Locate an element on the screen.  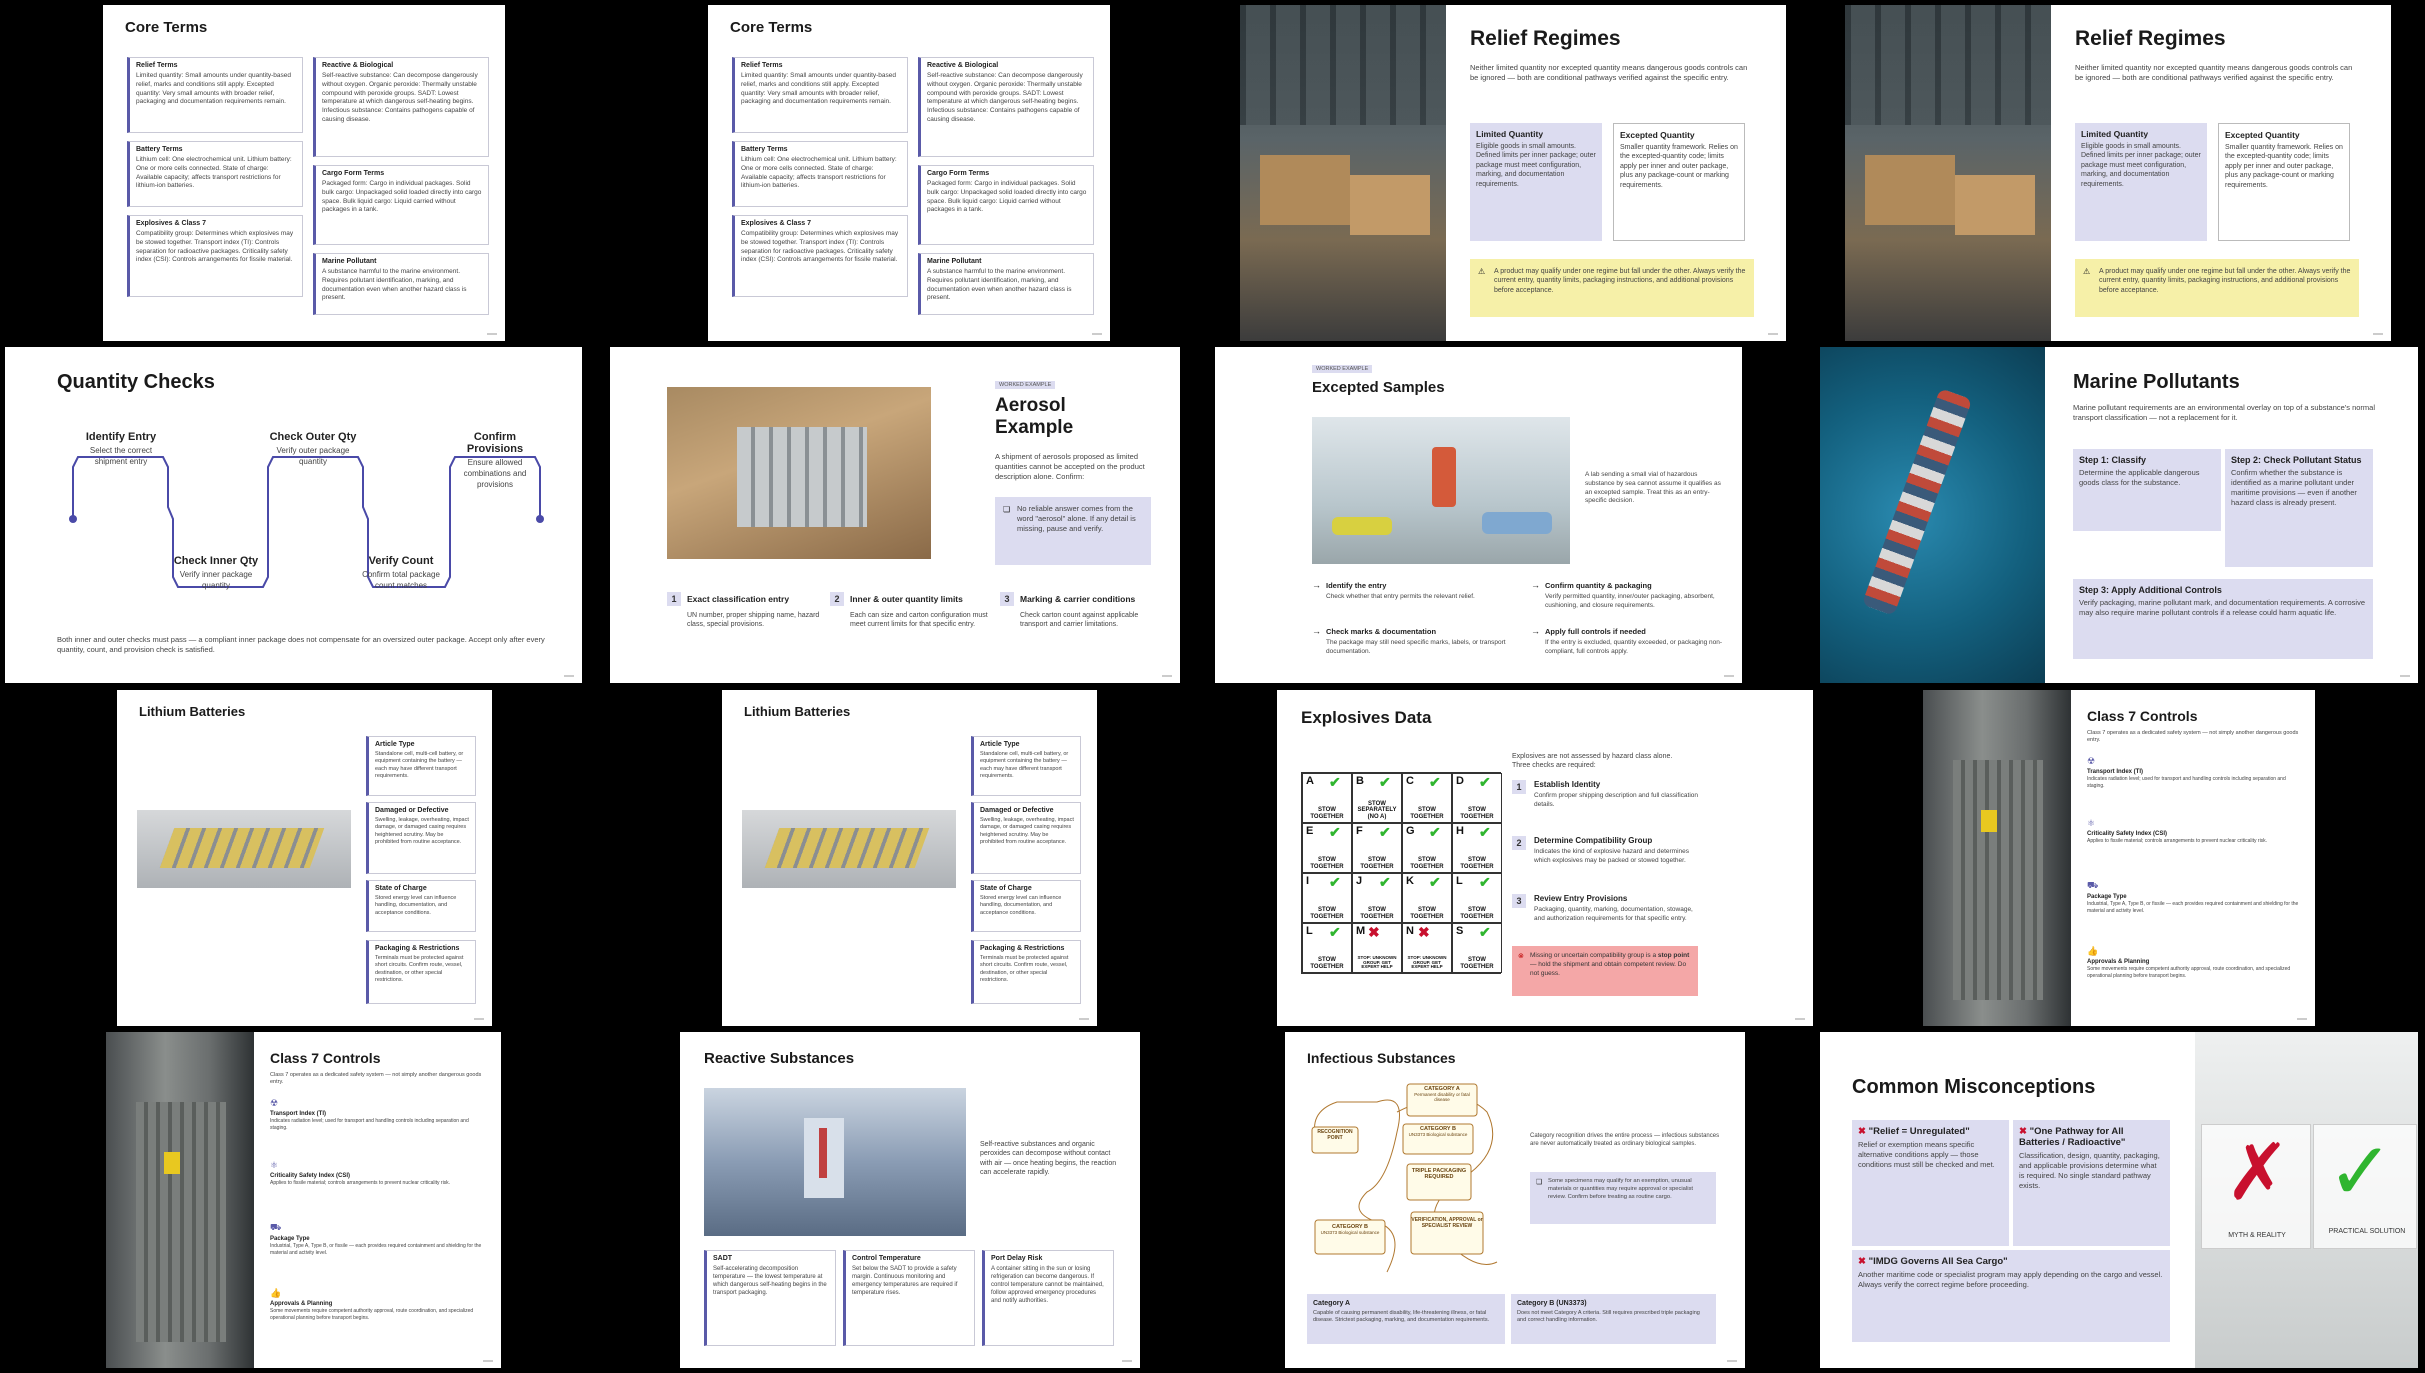
step-heading: Confirm Provisions is located at coordinates (495, 443).